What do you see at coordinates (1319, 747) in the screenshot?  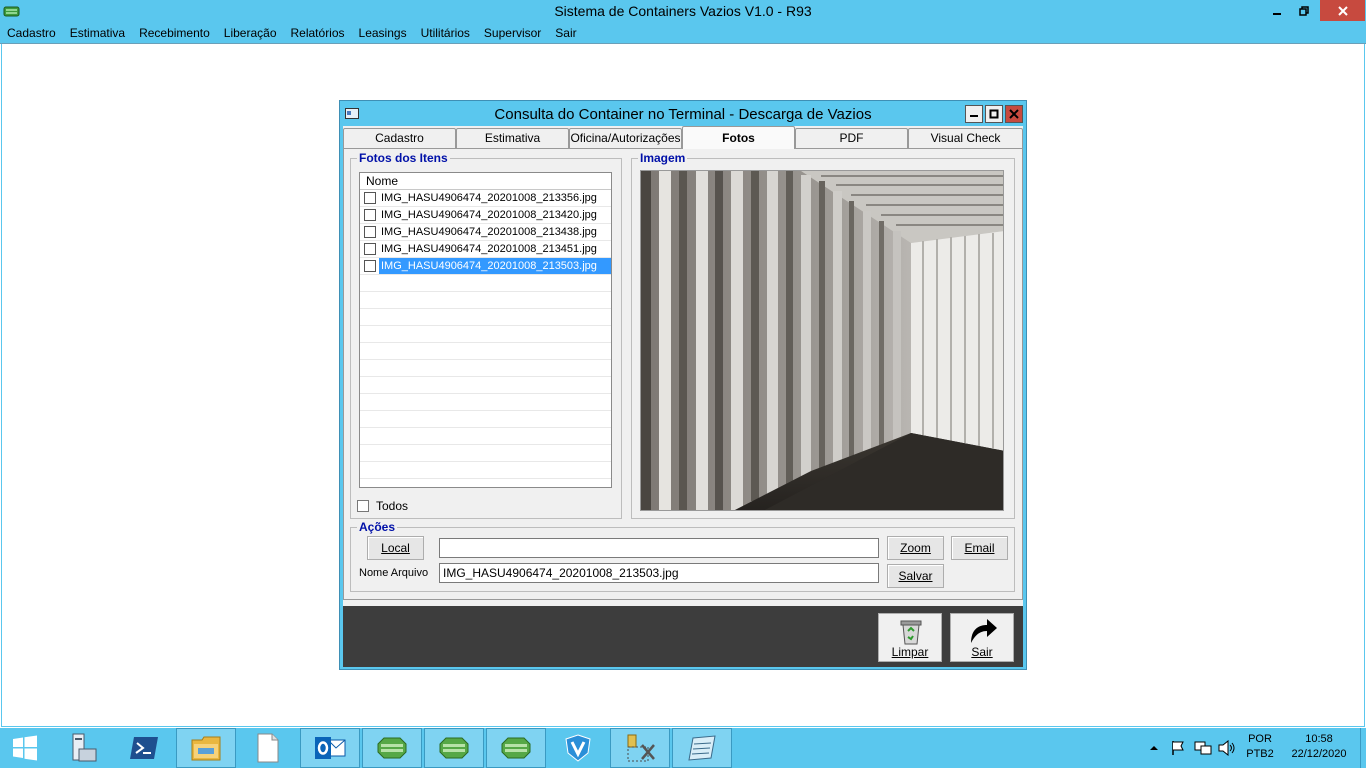 I see `clock: 10:58 22/12/2020` at bounding box center [1319, 747].